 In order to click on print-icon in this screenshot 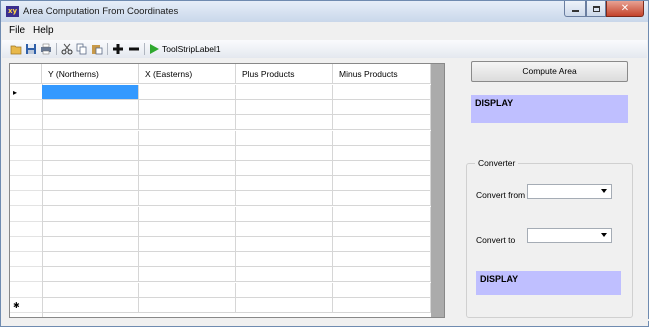, I will do `click(46, 49)`.